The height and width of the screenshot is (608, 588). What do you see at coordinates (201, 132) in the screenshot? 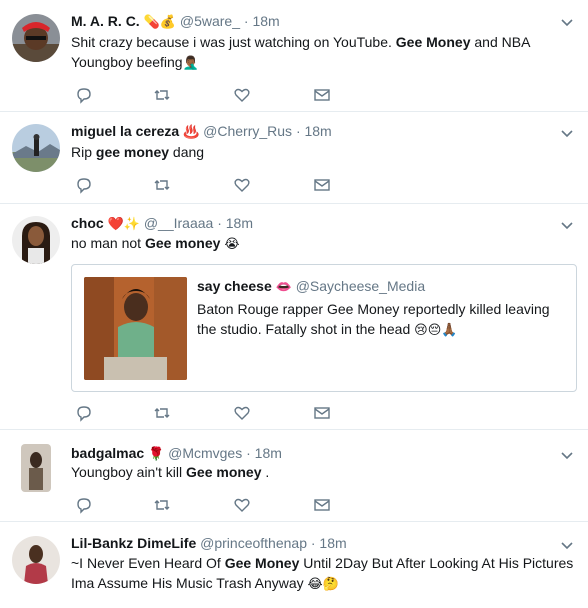
I see `tweet-header: miguel la cereza ♨️ @Cherry_Rus · 18m` at bounding box center [201, 132].